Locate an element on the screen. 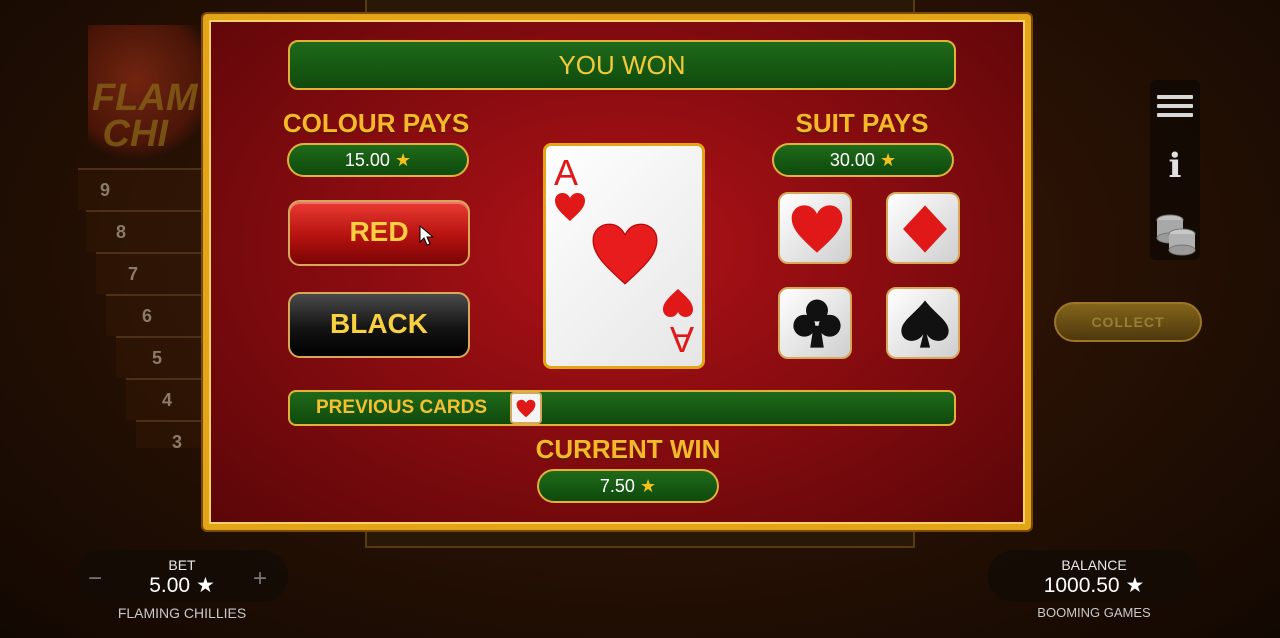 Image resolution: width=1280 pixels, height=638 pixels. card-rank-inverted: A is located at coordinates (678, 321).